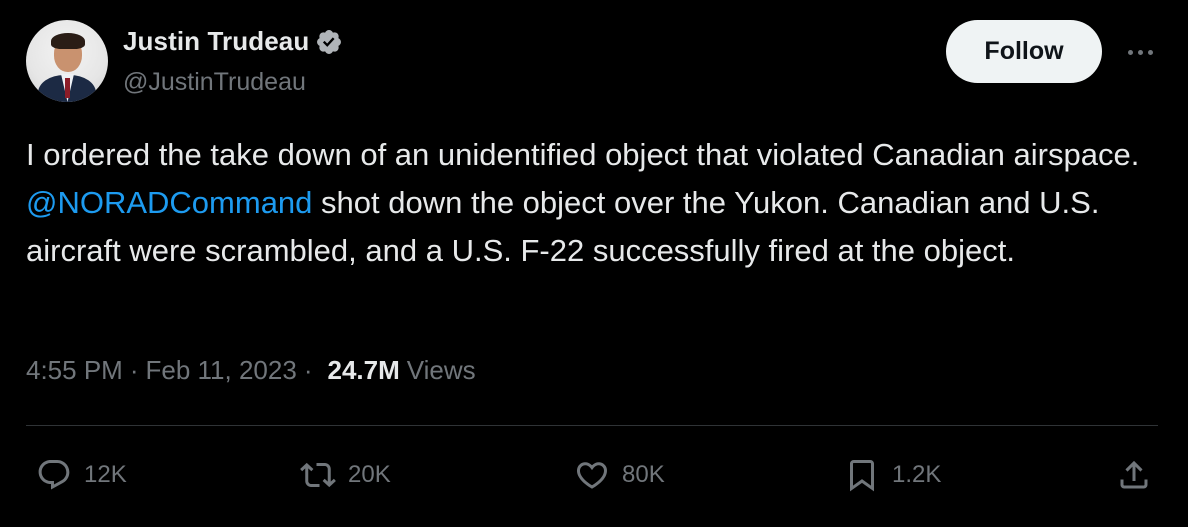 Image resolution: width=1188 pixels, height=527 pixels. What do you see at coordinates (54, 475) in the screenshot?
I see `reply-icon` at bounding box center [54, 475].